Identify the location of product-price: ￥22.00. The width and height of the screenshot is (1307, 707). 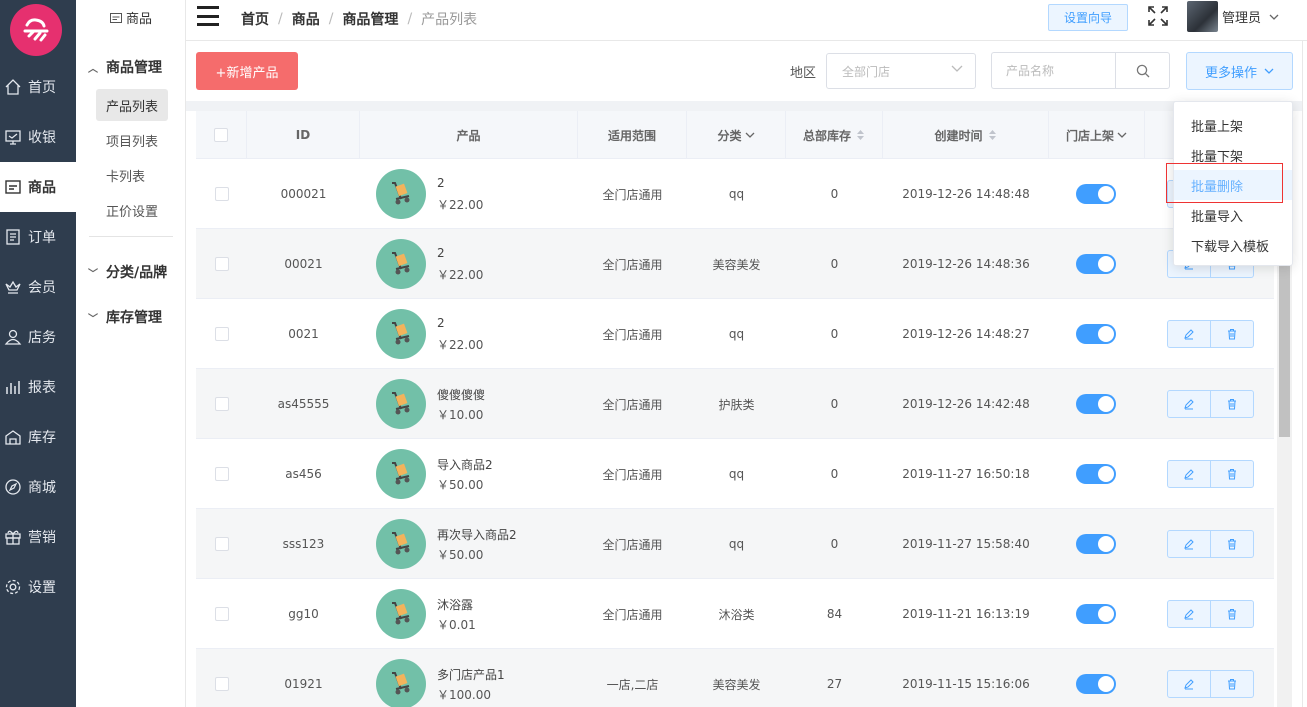
(460, 345).